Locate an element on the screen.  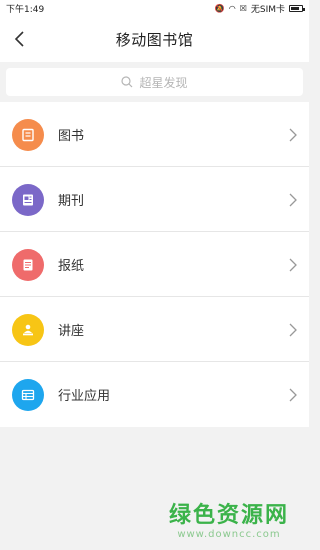
menu-item-lectures: 讲座 is located at coordinates (154, 329).